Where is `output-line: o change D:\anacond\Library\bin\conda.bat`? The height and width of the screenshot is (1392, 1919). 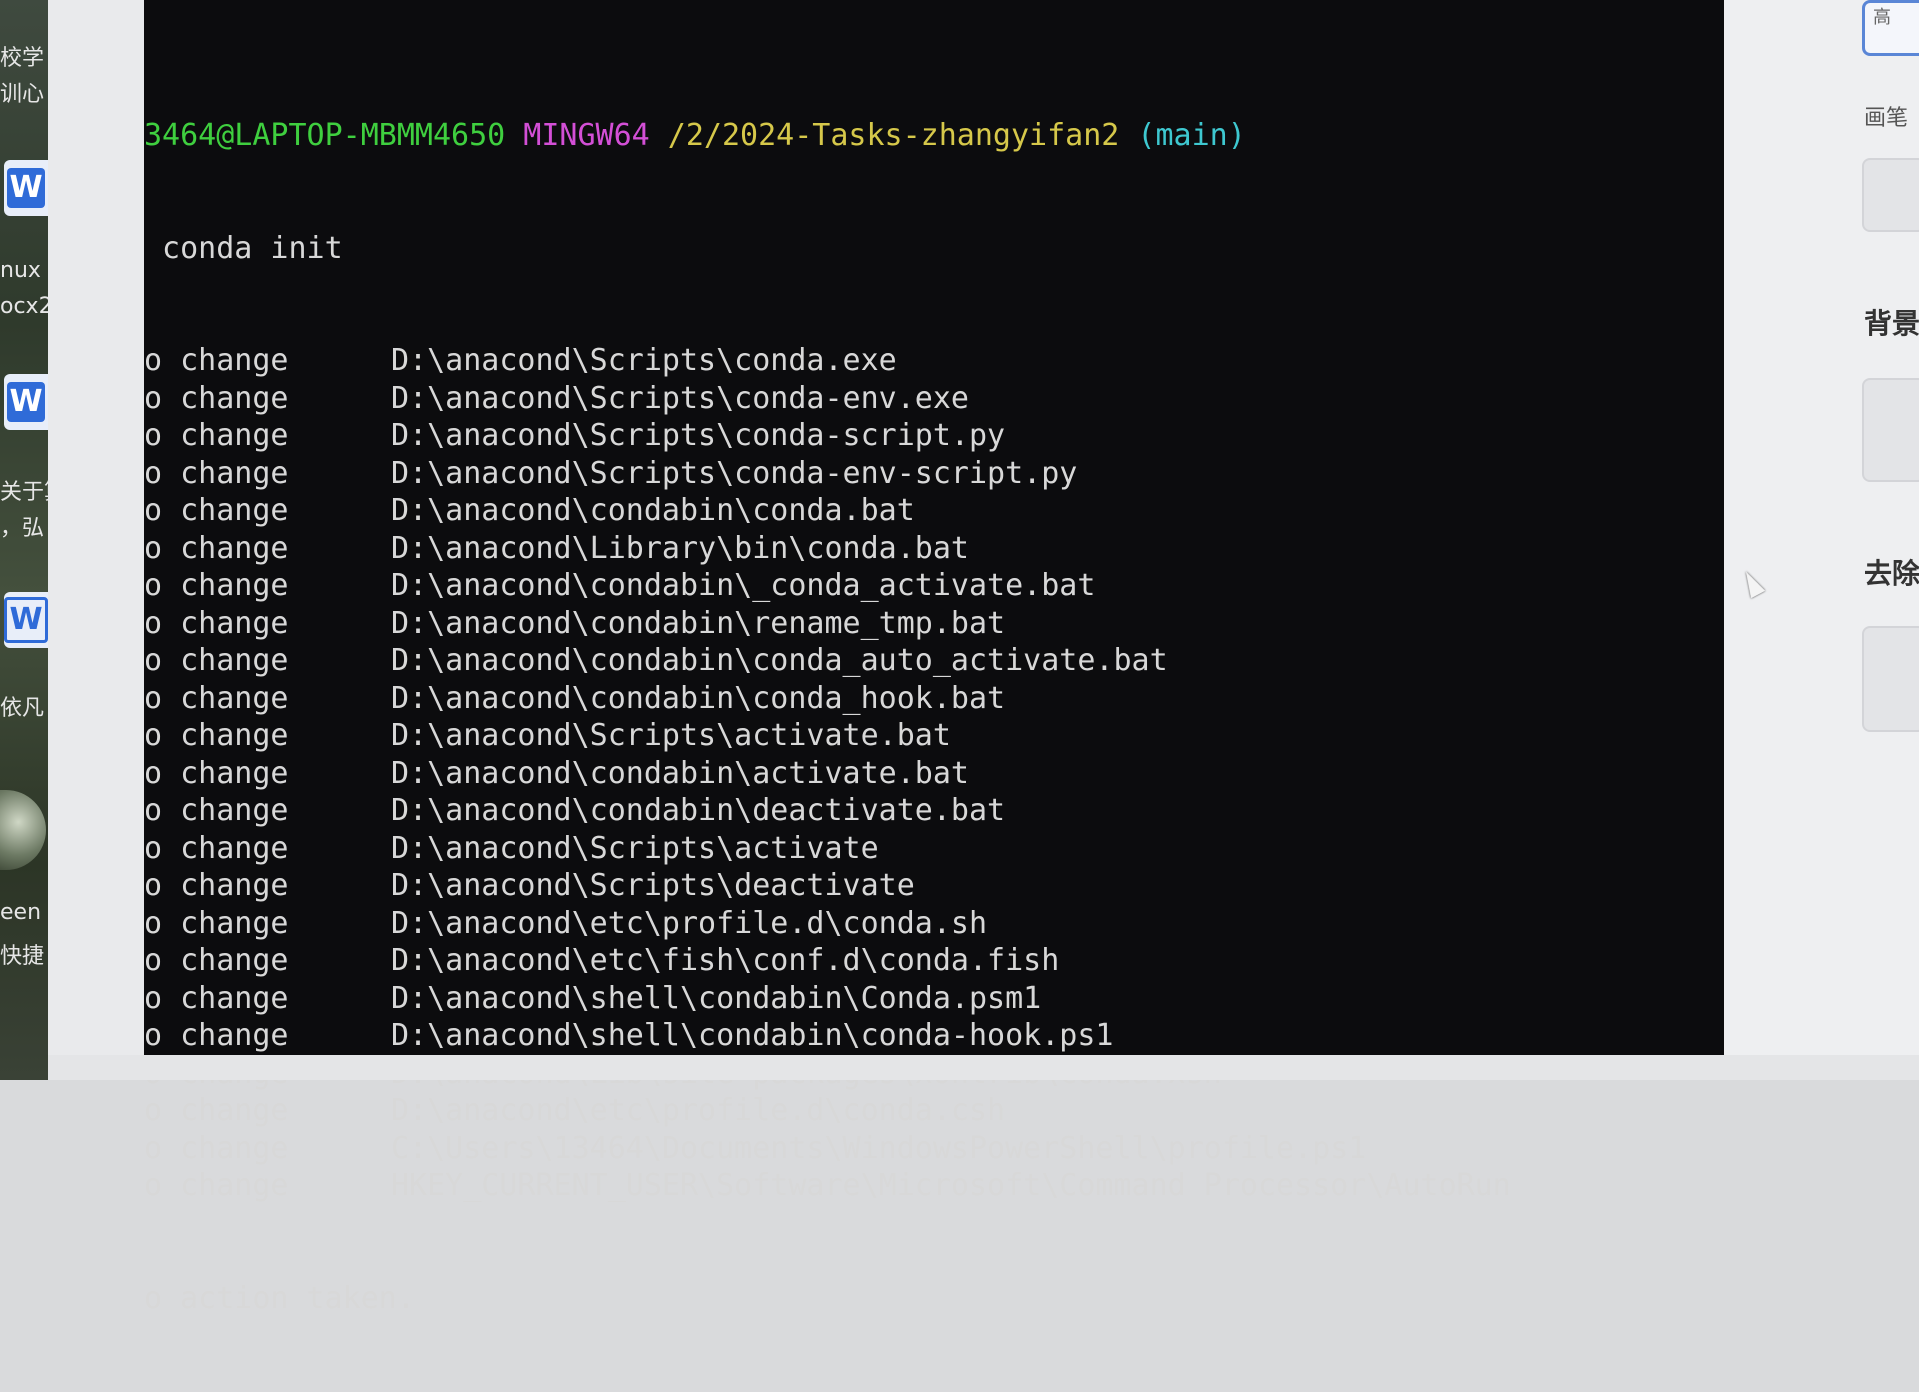
output-line: o change D:\anacond\Library\bin\conda.bat is located at coordinates (934, 549).